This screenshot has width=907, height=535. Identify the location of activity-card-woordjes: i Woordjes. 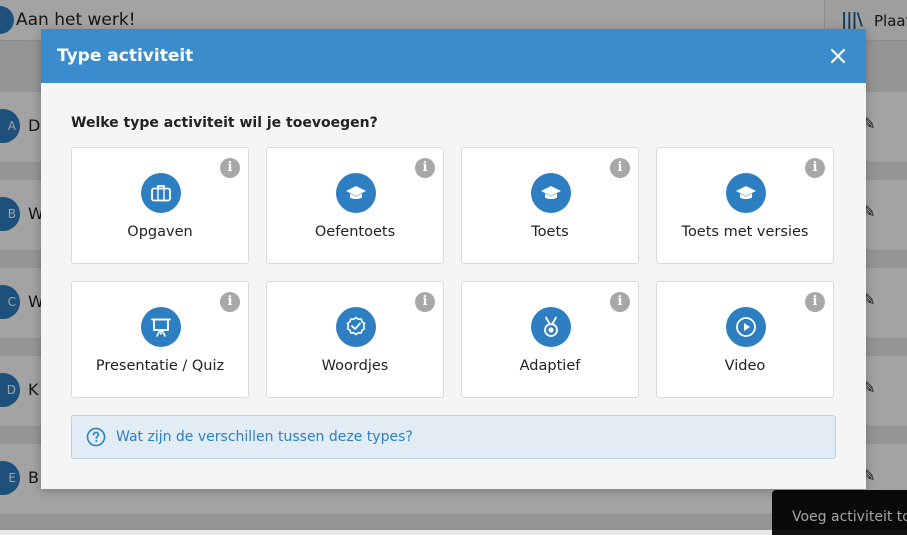
(355, 339).